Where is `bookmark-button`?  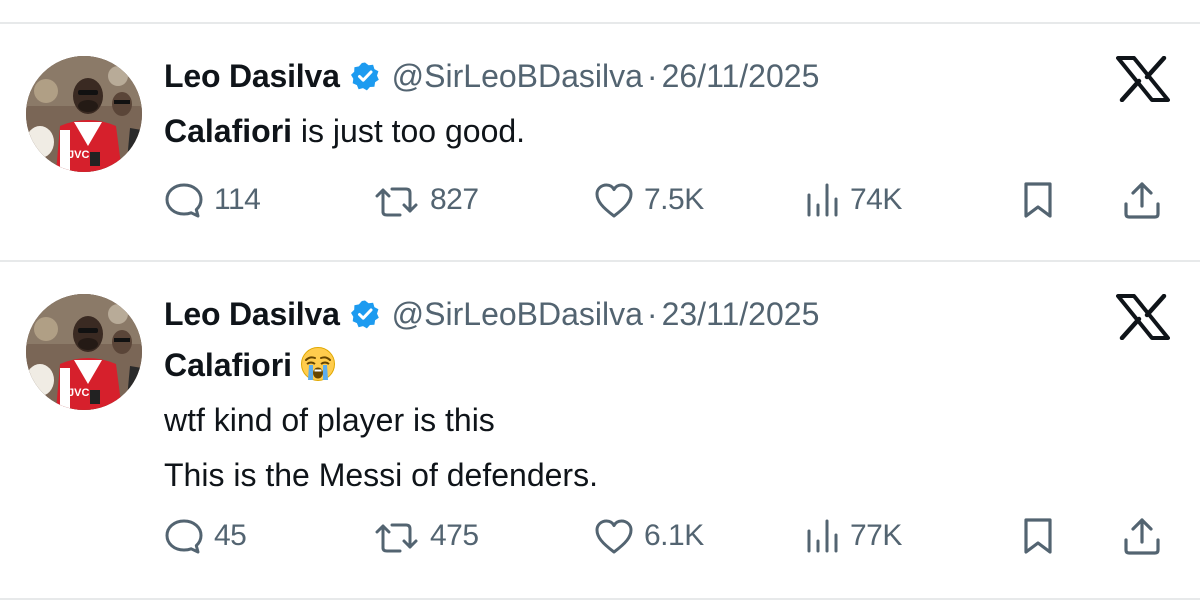 bookmark-button is located at coordinates (1038, 536).